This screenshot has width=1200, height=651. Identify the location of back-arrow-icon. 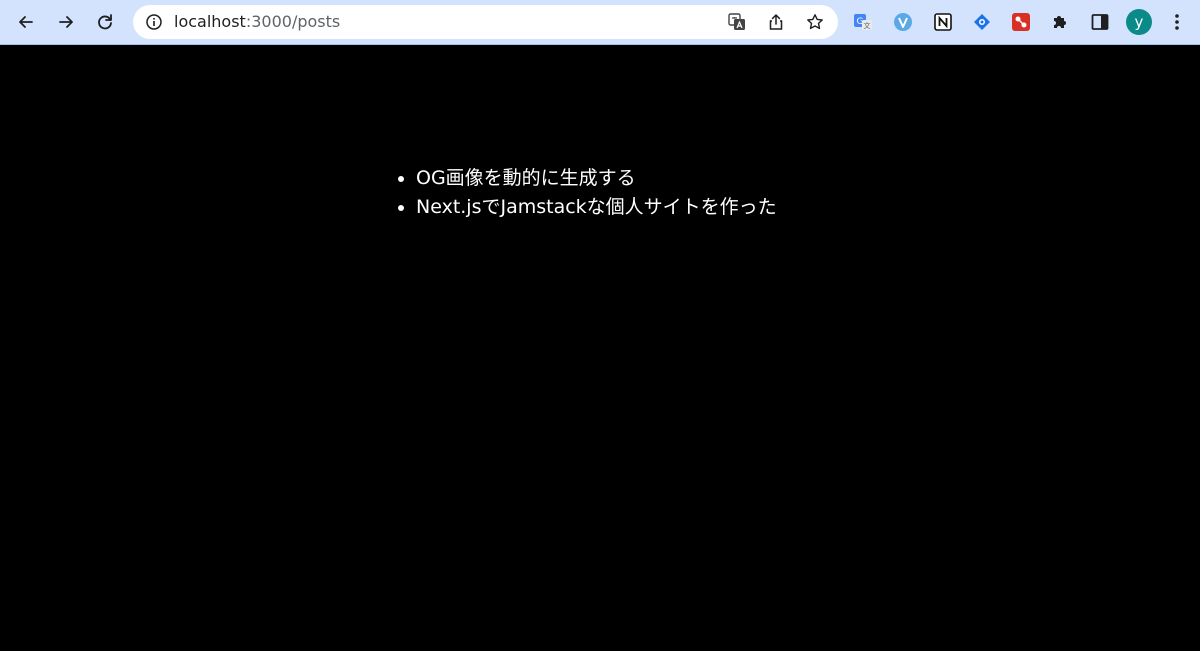
(26, 22).